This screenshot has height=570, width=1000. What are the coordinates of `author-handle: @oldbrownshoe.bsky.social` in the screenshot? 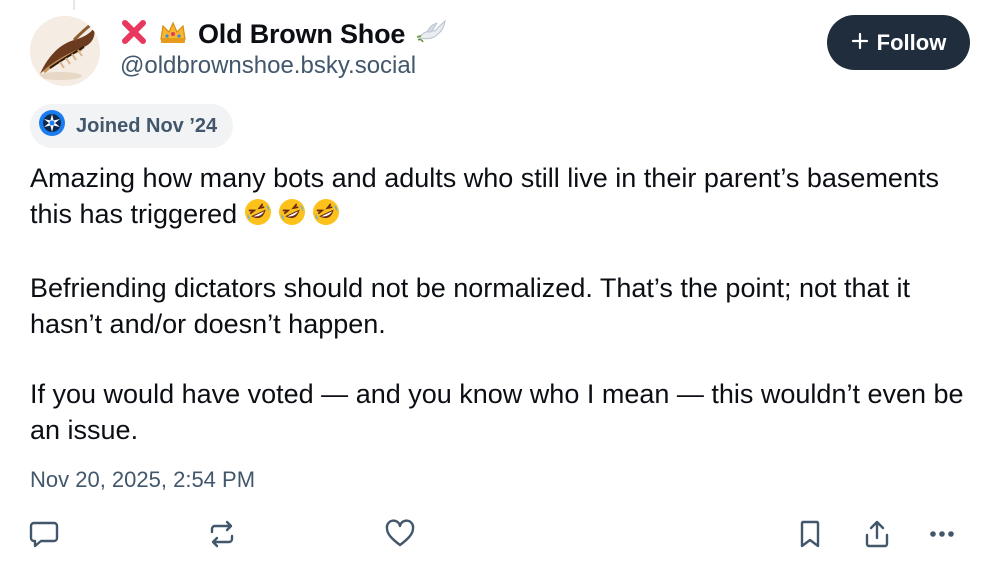 It's located at (268, 66).